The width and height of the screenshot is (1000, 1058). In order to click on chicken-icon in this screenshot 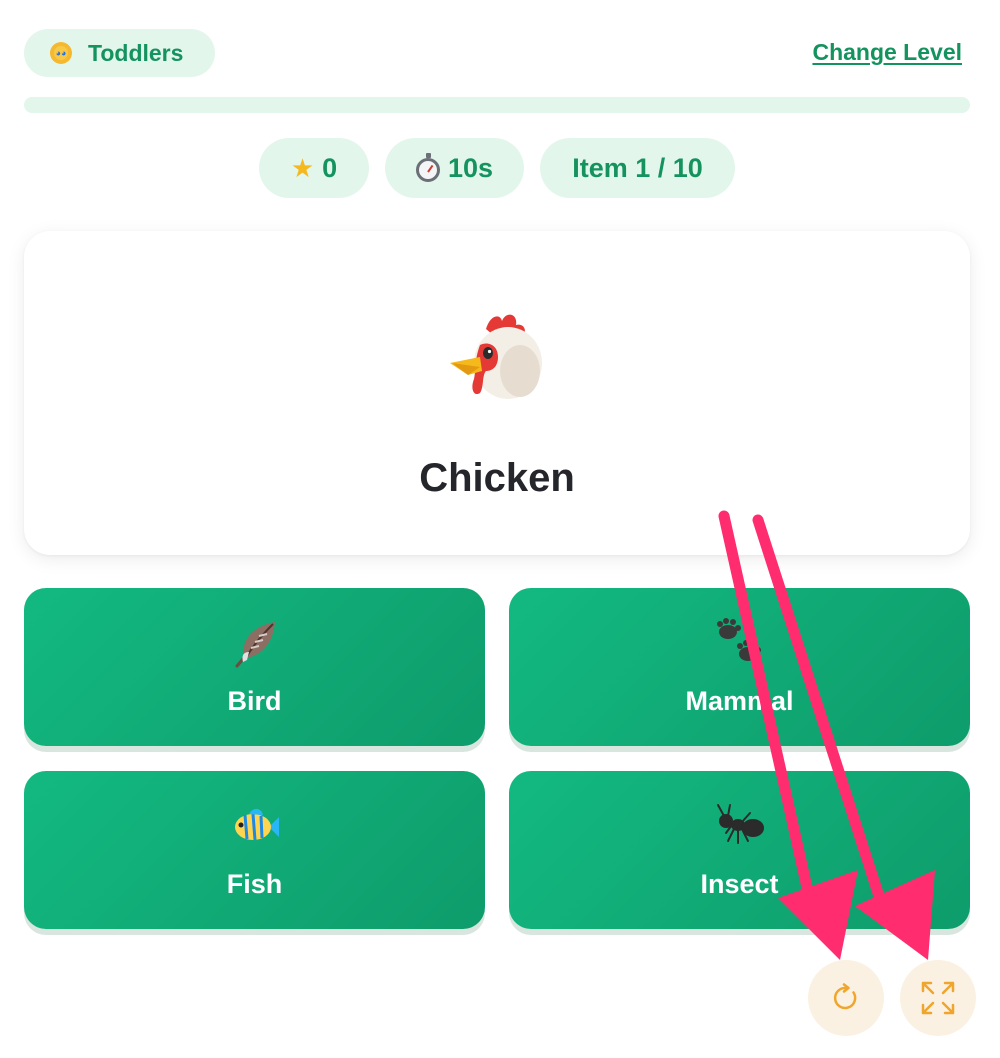, I will do `click(496, 356)`.